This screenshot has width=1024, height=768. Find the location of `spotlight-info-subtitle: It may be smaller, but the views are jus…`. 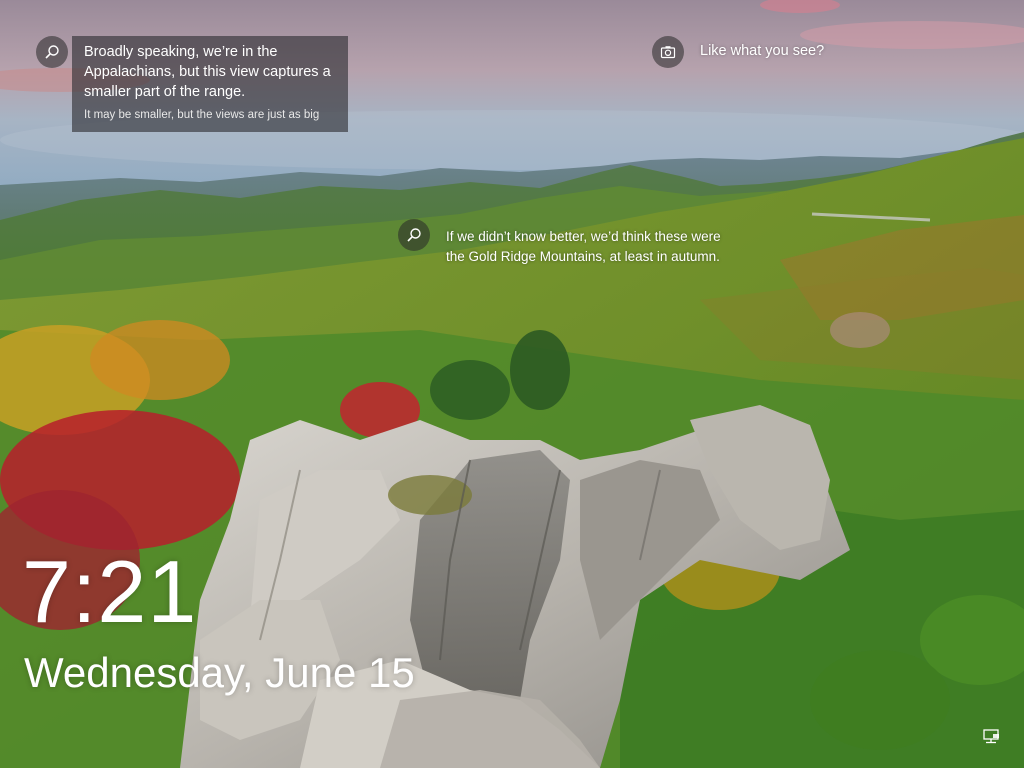

spotlight-info-subtitle: It may be smaller, but the views are jus… is located at coordinates (202, 115).